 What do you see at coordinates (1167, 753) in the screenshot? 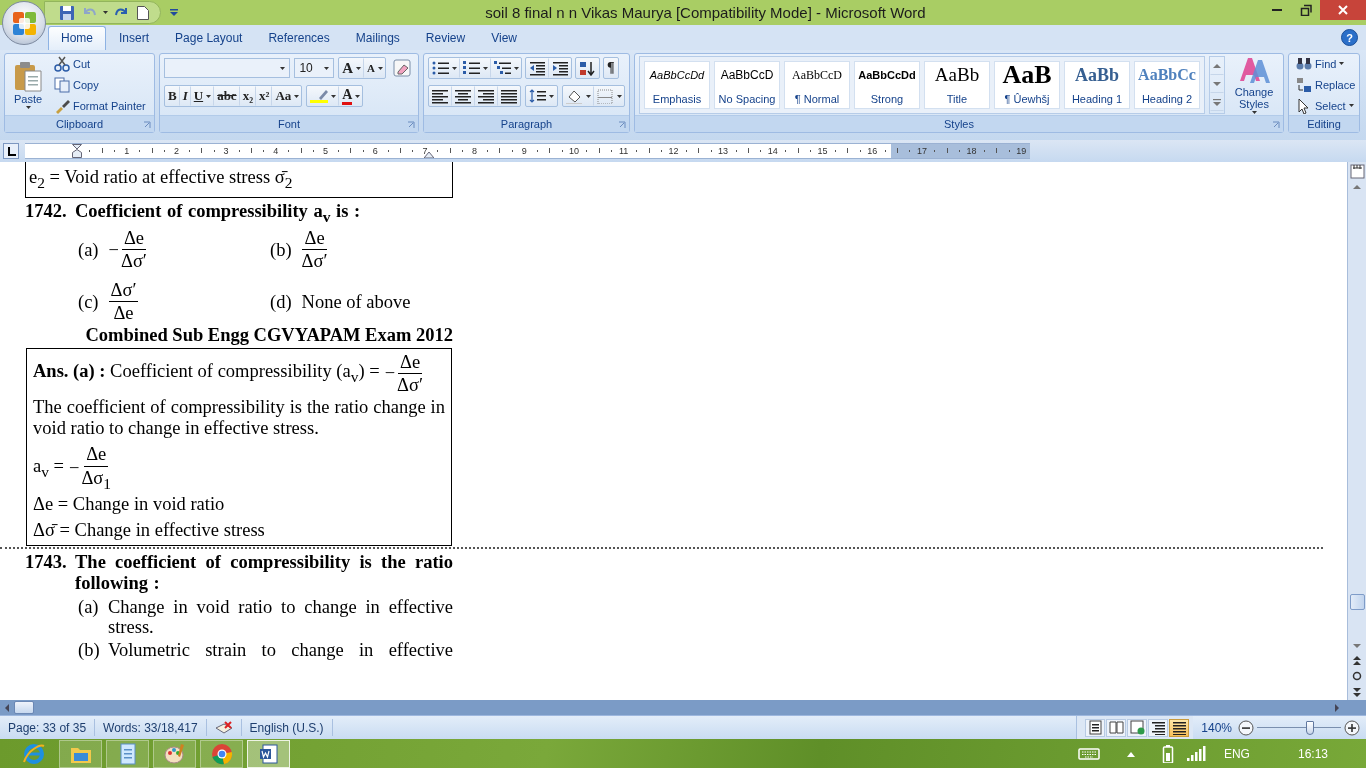
I see `battery-icon` at bounding box center [1167, 753].